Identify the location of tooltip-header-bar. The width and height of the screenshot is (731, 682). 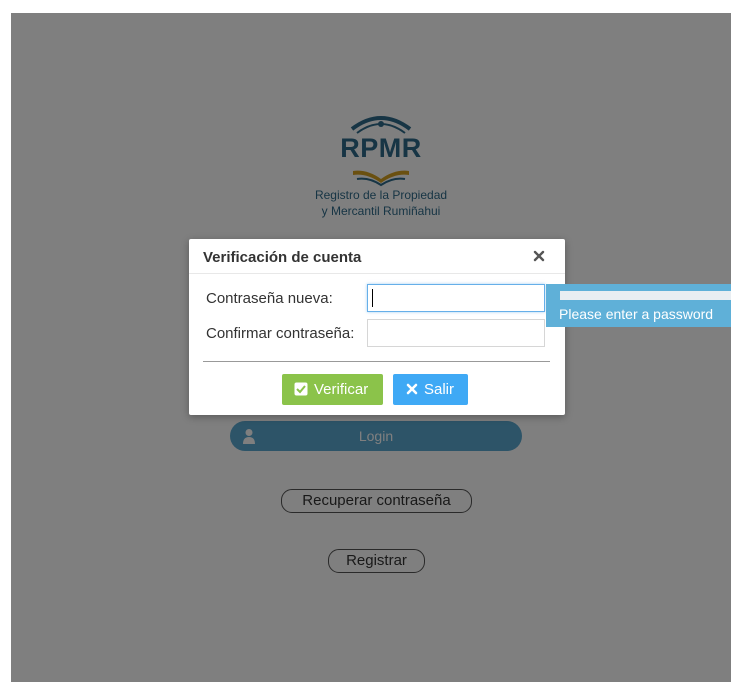
(645, 295).